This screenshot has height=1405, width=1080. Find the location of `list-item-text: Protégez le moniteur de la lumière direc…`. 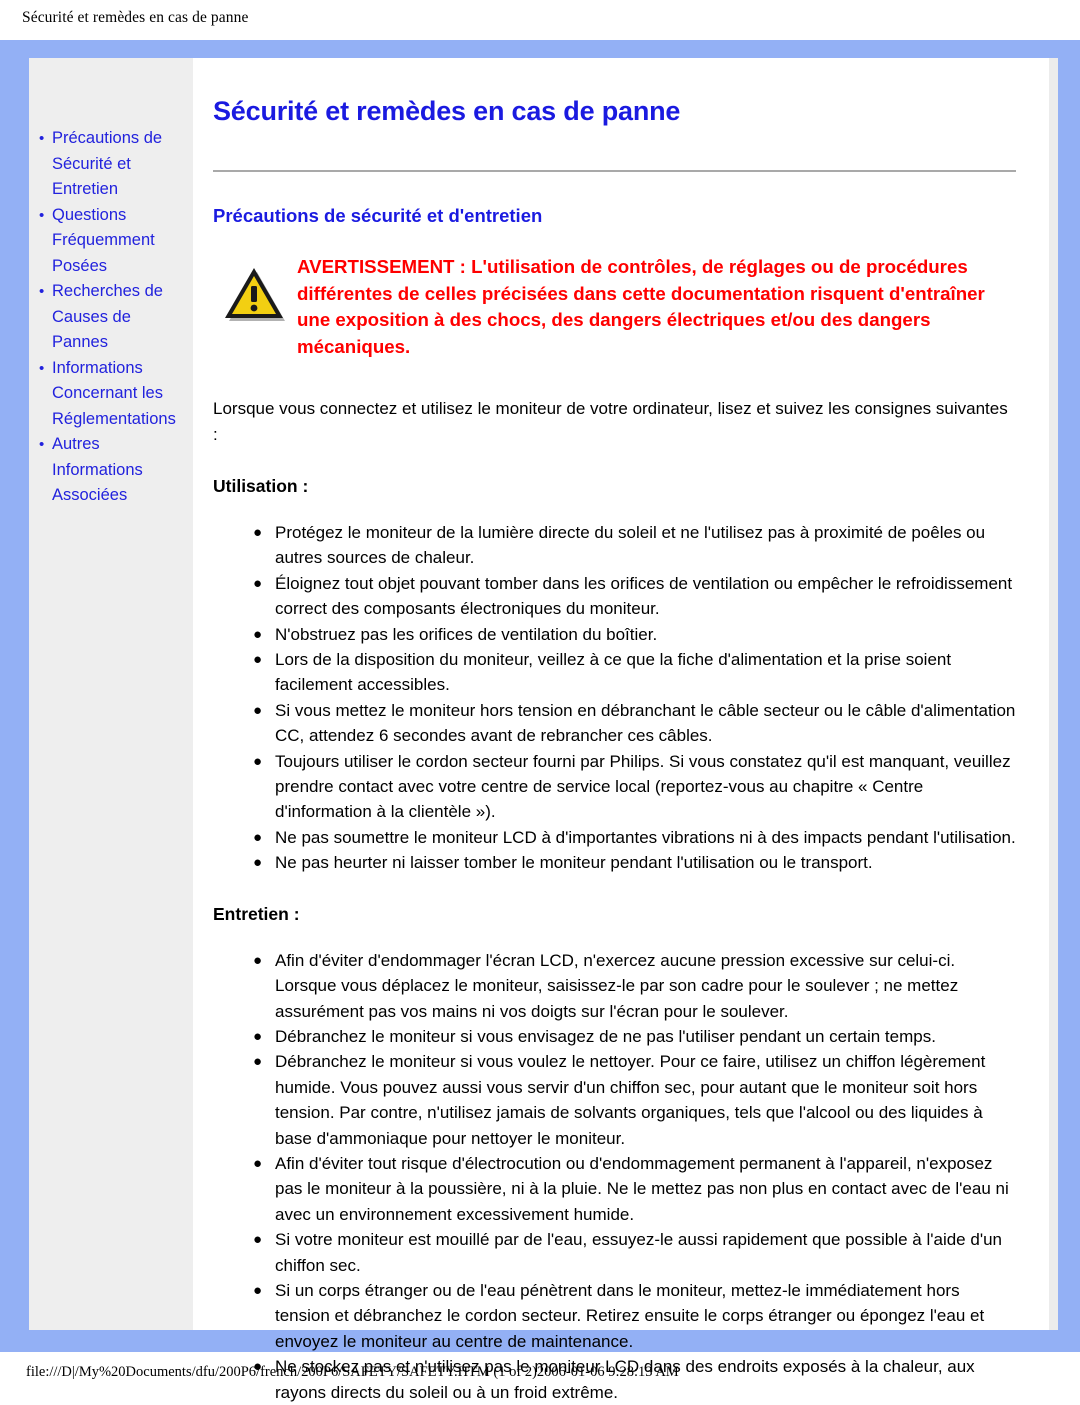

list-item-text: Protégez le moniteur de la lumière direc… is located at coordinates (630, 545).